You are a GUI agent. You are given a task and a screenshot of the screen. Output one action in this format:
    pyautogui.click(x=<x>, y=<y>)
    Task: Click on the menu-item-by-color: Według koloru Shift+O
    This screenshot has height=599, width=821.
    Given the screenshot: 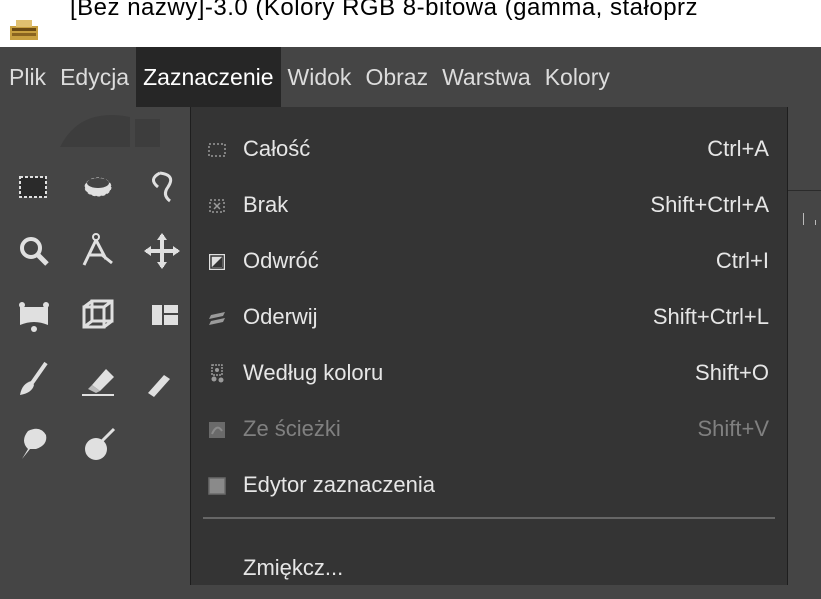 What is the action you would take?
    pyautogui.click(x=489, y=376)
    